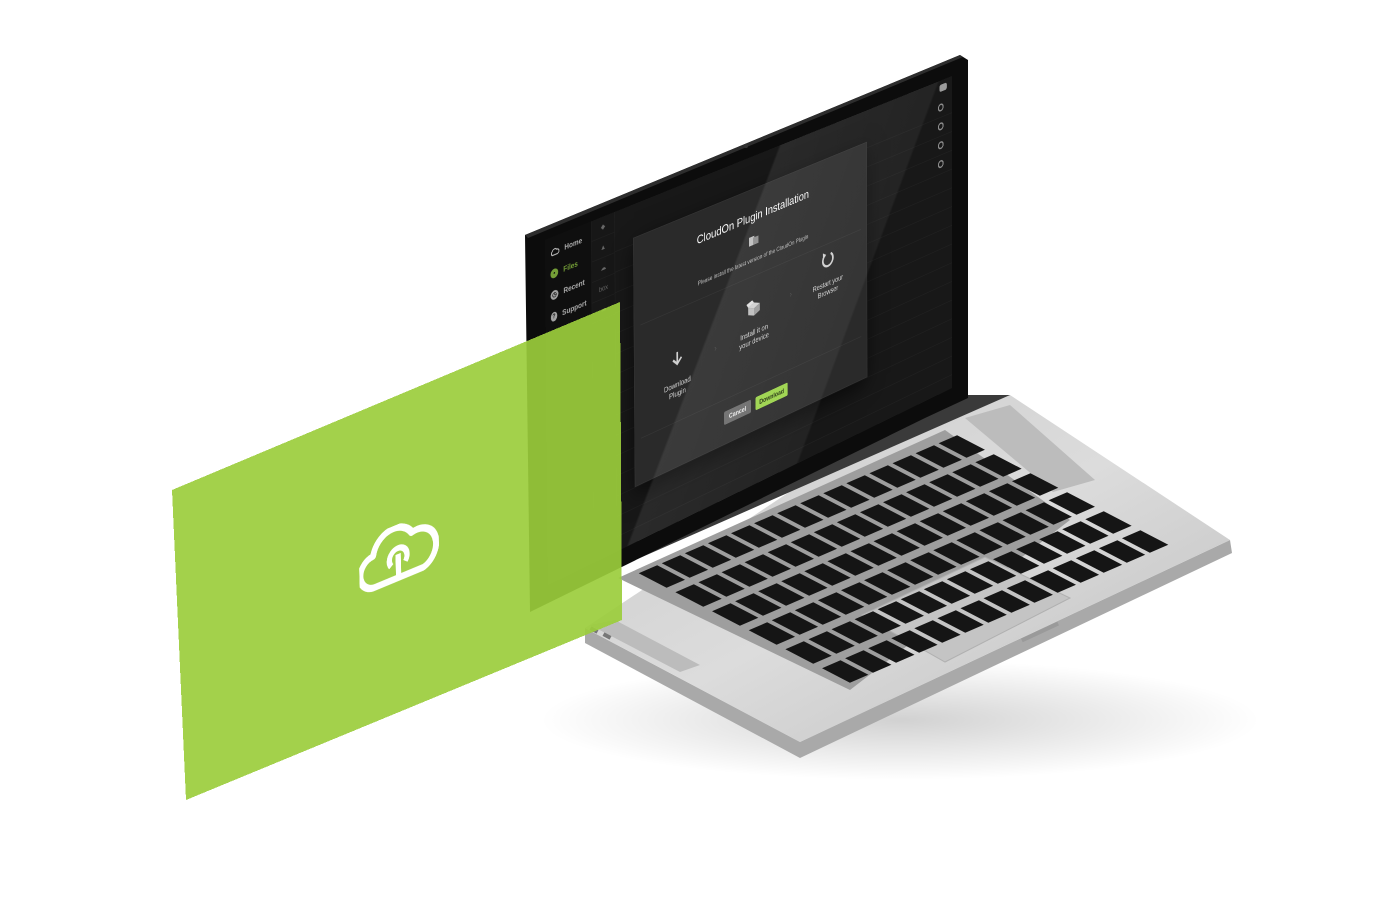 The image size is (1400, 900). I want to click on cancel-button: Cancel, so click(737, 412).